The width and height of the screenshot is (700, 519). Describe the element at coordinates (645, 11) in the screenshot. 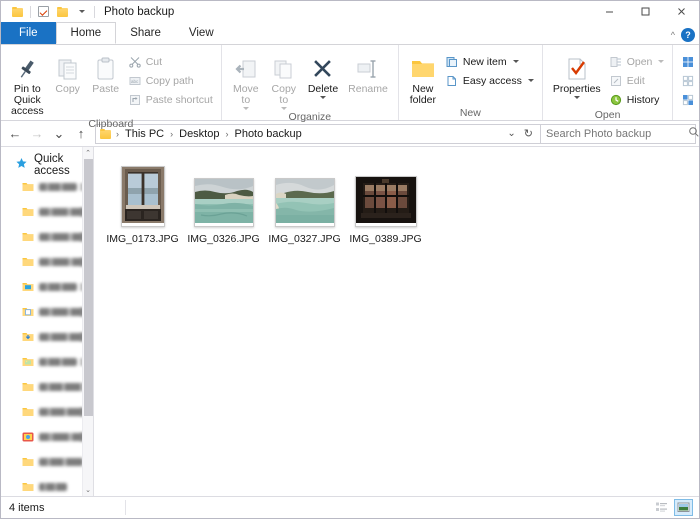

I see `maximize-button` at that location.